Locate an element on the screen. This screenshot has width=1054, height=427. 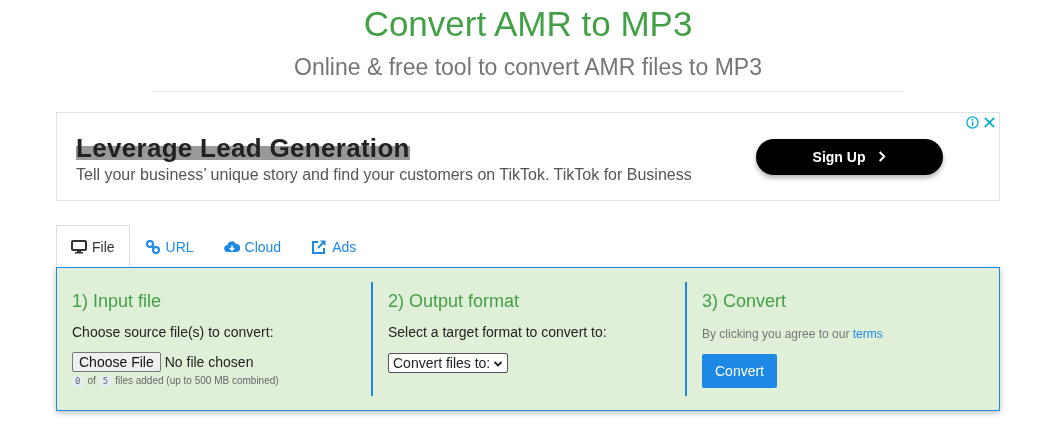
chevron-right-icon is located at coordinates (882, 156).